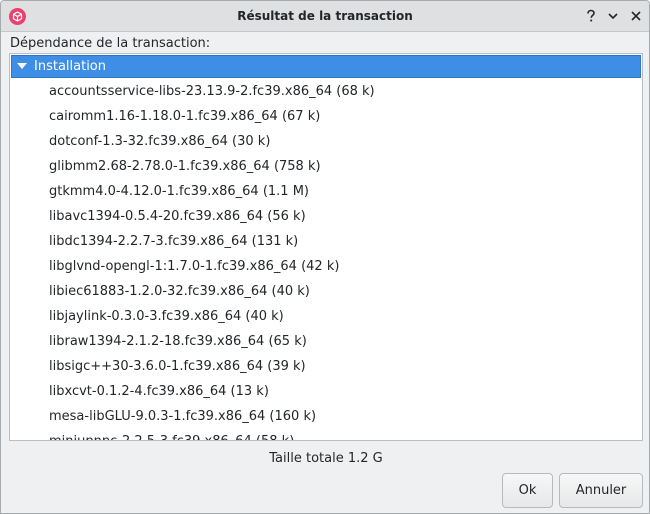 The image size is (650, 514). Describe the element at coordinates (601, 490) in the screenshot. I see `cancel-button: Annuler` at that location.